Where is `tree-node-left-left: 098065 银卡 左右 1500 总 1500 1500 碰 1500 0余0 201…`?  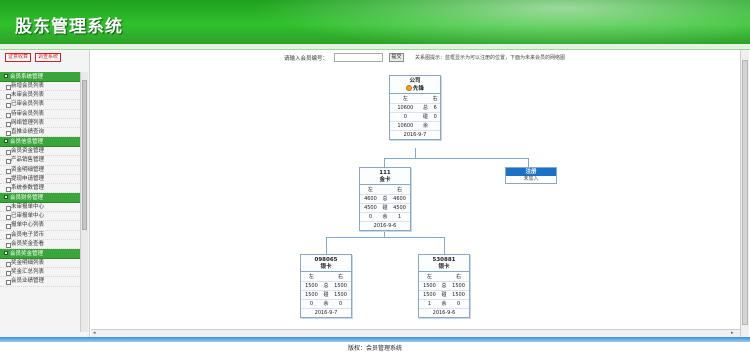 tree-node-left-left: 098065 银卡 左右 1500 总 1500 1500 碰 1500 0余0 201… is located at coordinates (326, 286).